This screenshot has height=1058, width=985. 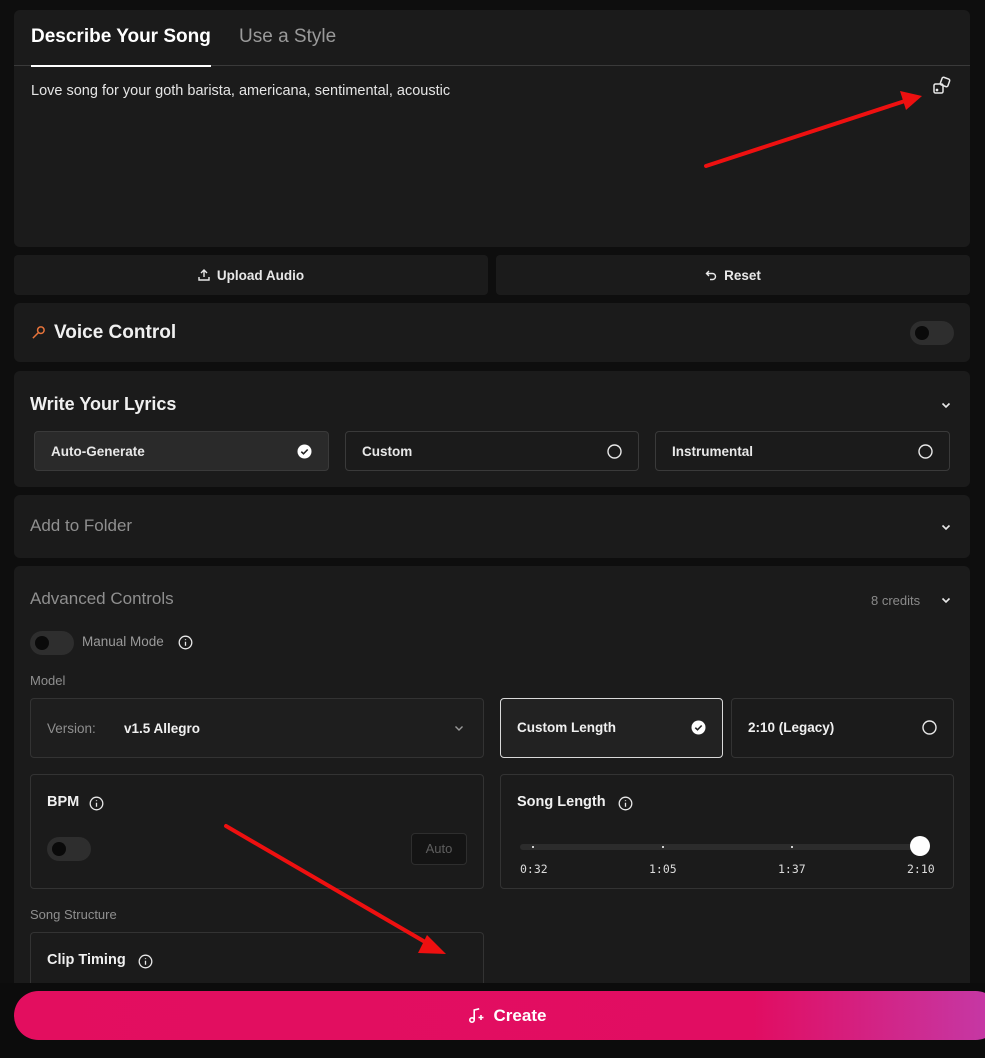 I want to click on option-label: Custom, so click(x=387, y=451).